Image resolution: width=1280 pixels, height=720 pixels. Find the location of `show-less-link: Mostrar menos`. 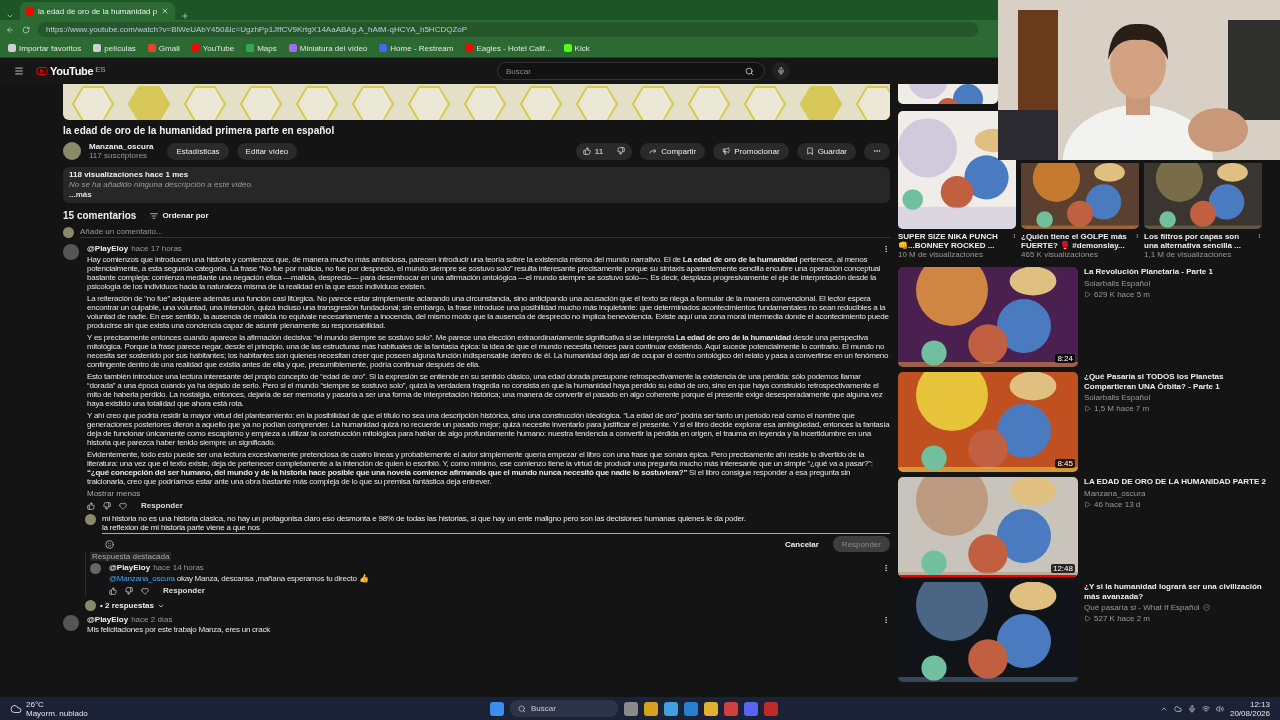

show-less-link: Mostrar menos is located at coordinates (114, 493).